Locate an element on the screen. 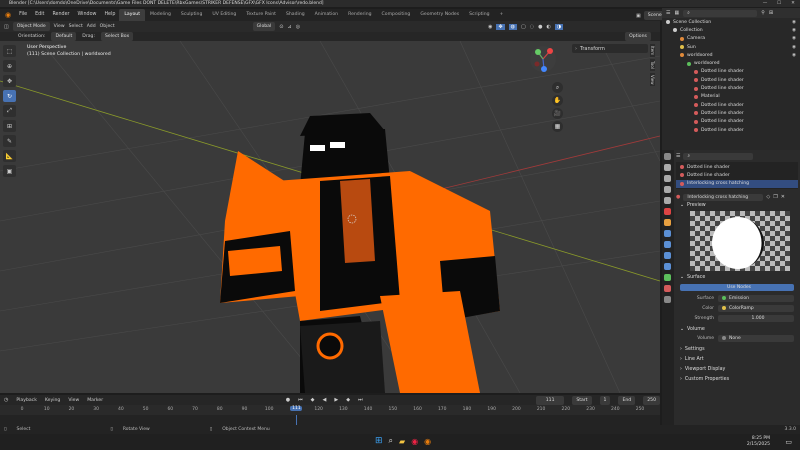  pivot-icon: ⊙ is located at coordinates (281, 27).